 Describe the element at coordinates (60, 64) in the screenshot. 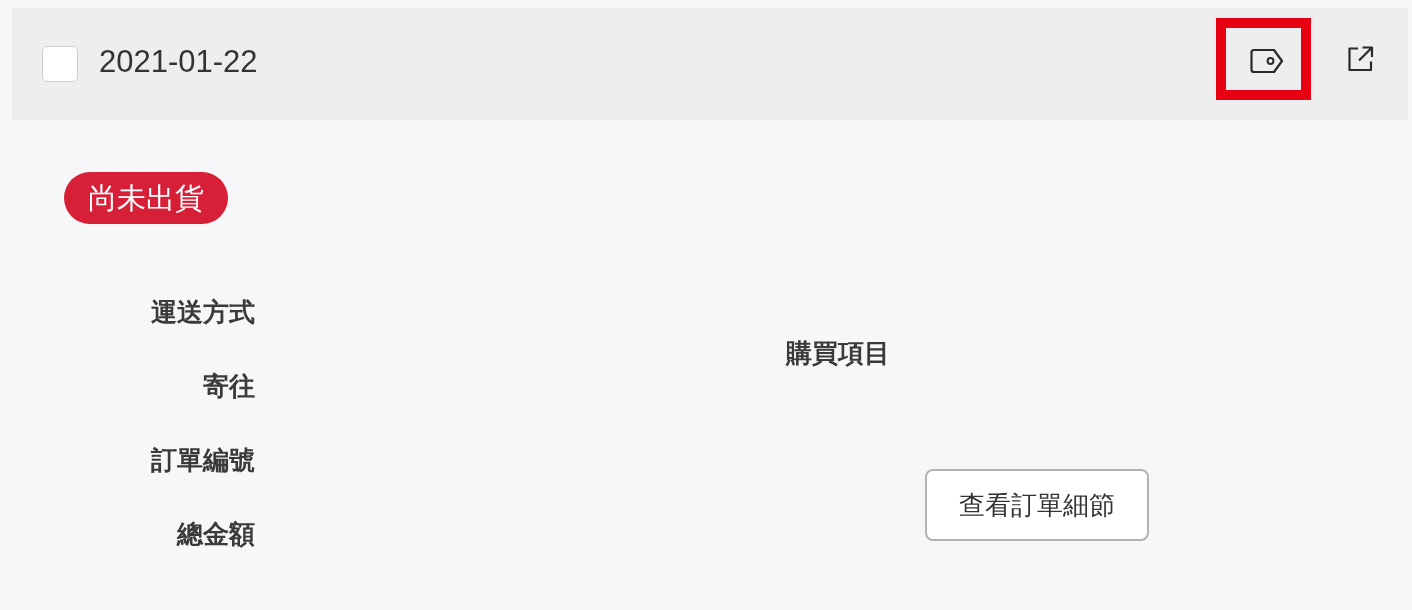

I see `checkbox` at that location.